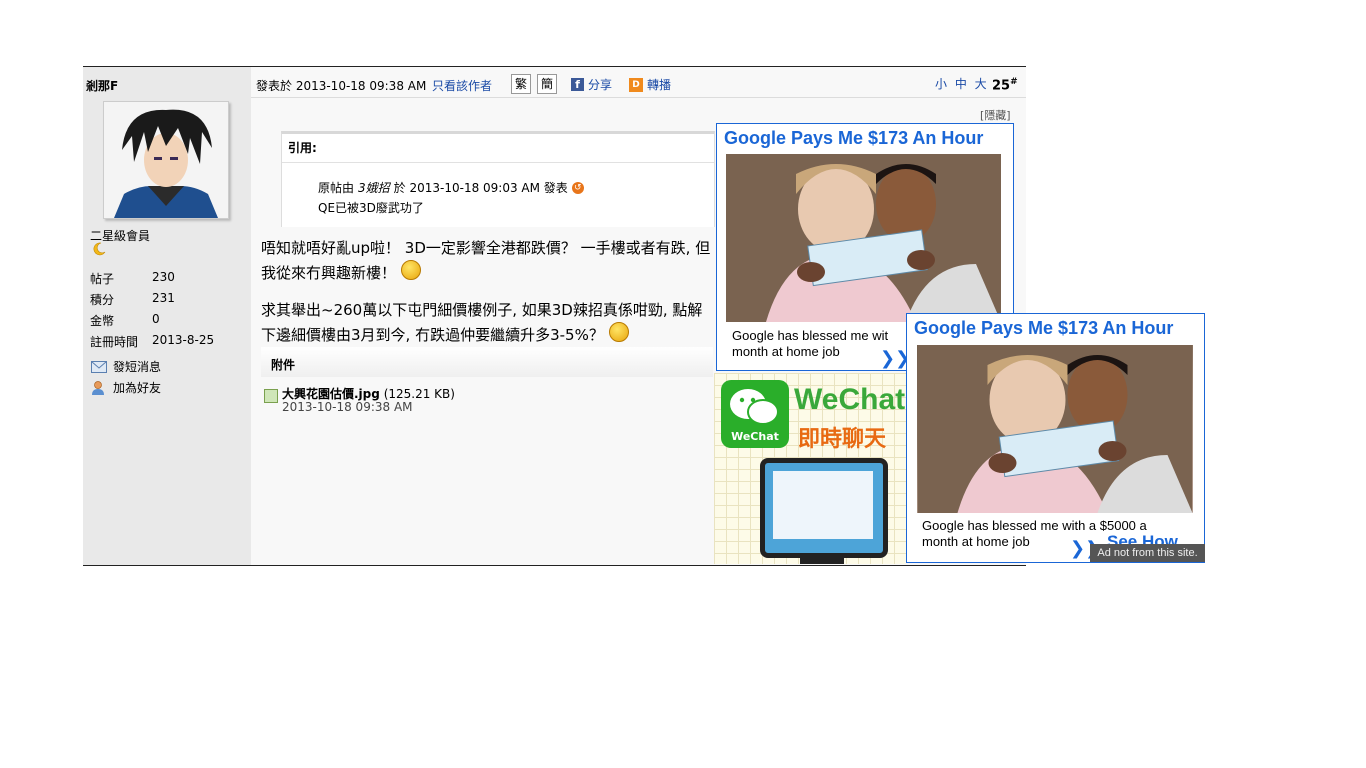  What do you see at coordinates (114, 342) in the screenshot?
I see `stat-label: 註冊時間` at bounding box center [114, 342].